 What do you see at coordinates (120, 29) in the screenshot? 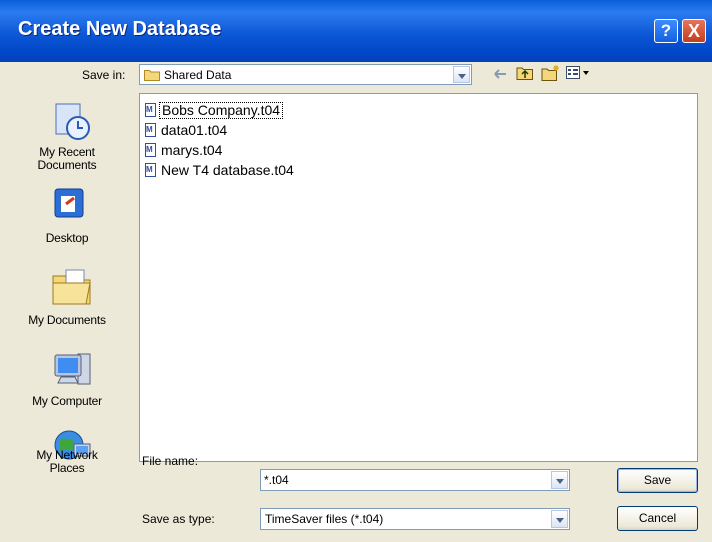
I see `dialog-title: Create New Database` at bounding box center [120, 29].